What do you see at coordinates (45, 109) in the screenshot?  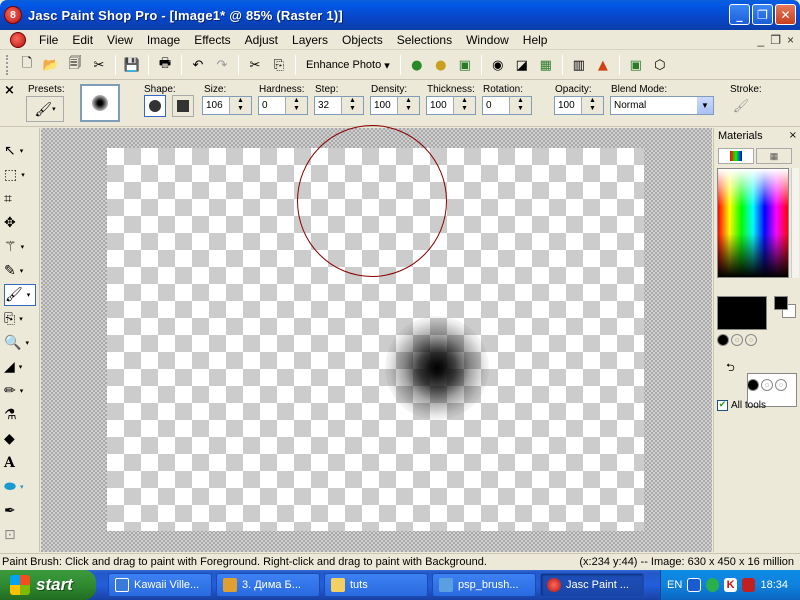 I see `presets-button: 🖌 ▾` at bounding box center [45, 109].